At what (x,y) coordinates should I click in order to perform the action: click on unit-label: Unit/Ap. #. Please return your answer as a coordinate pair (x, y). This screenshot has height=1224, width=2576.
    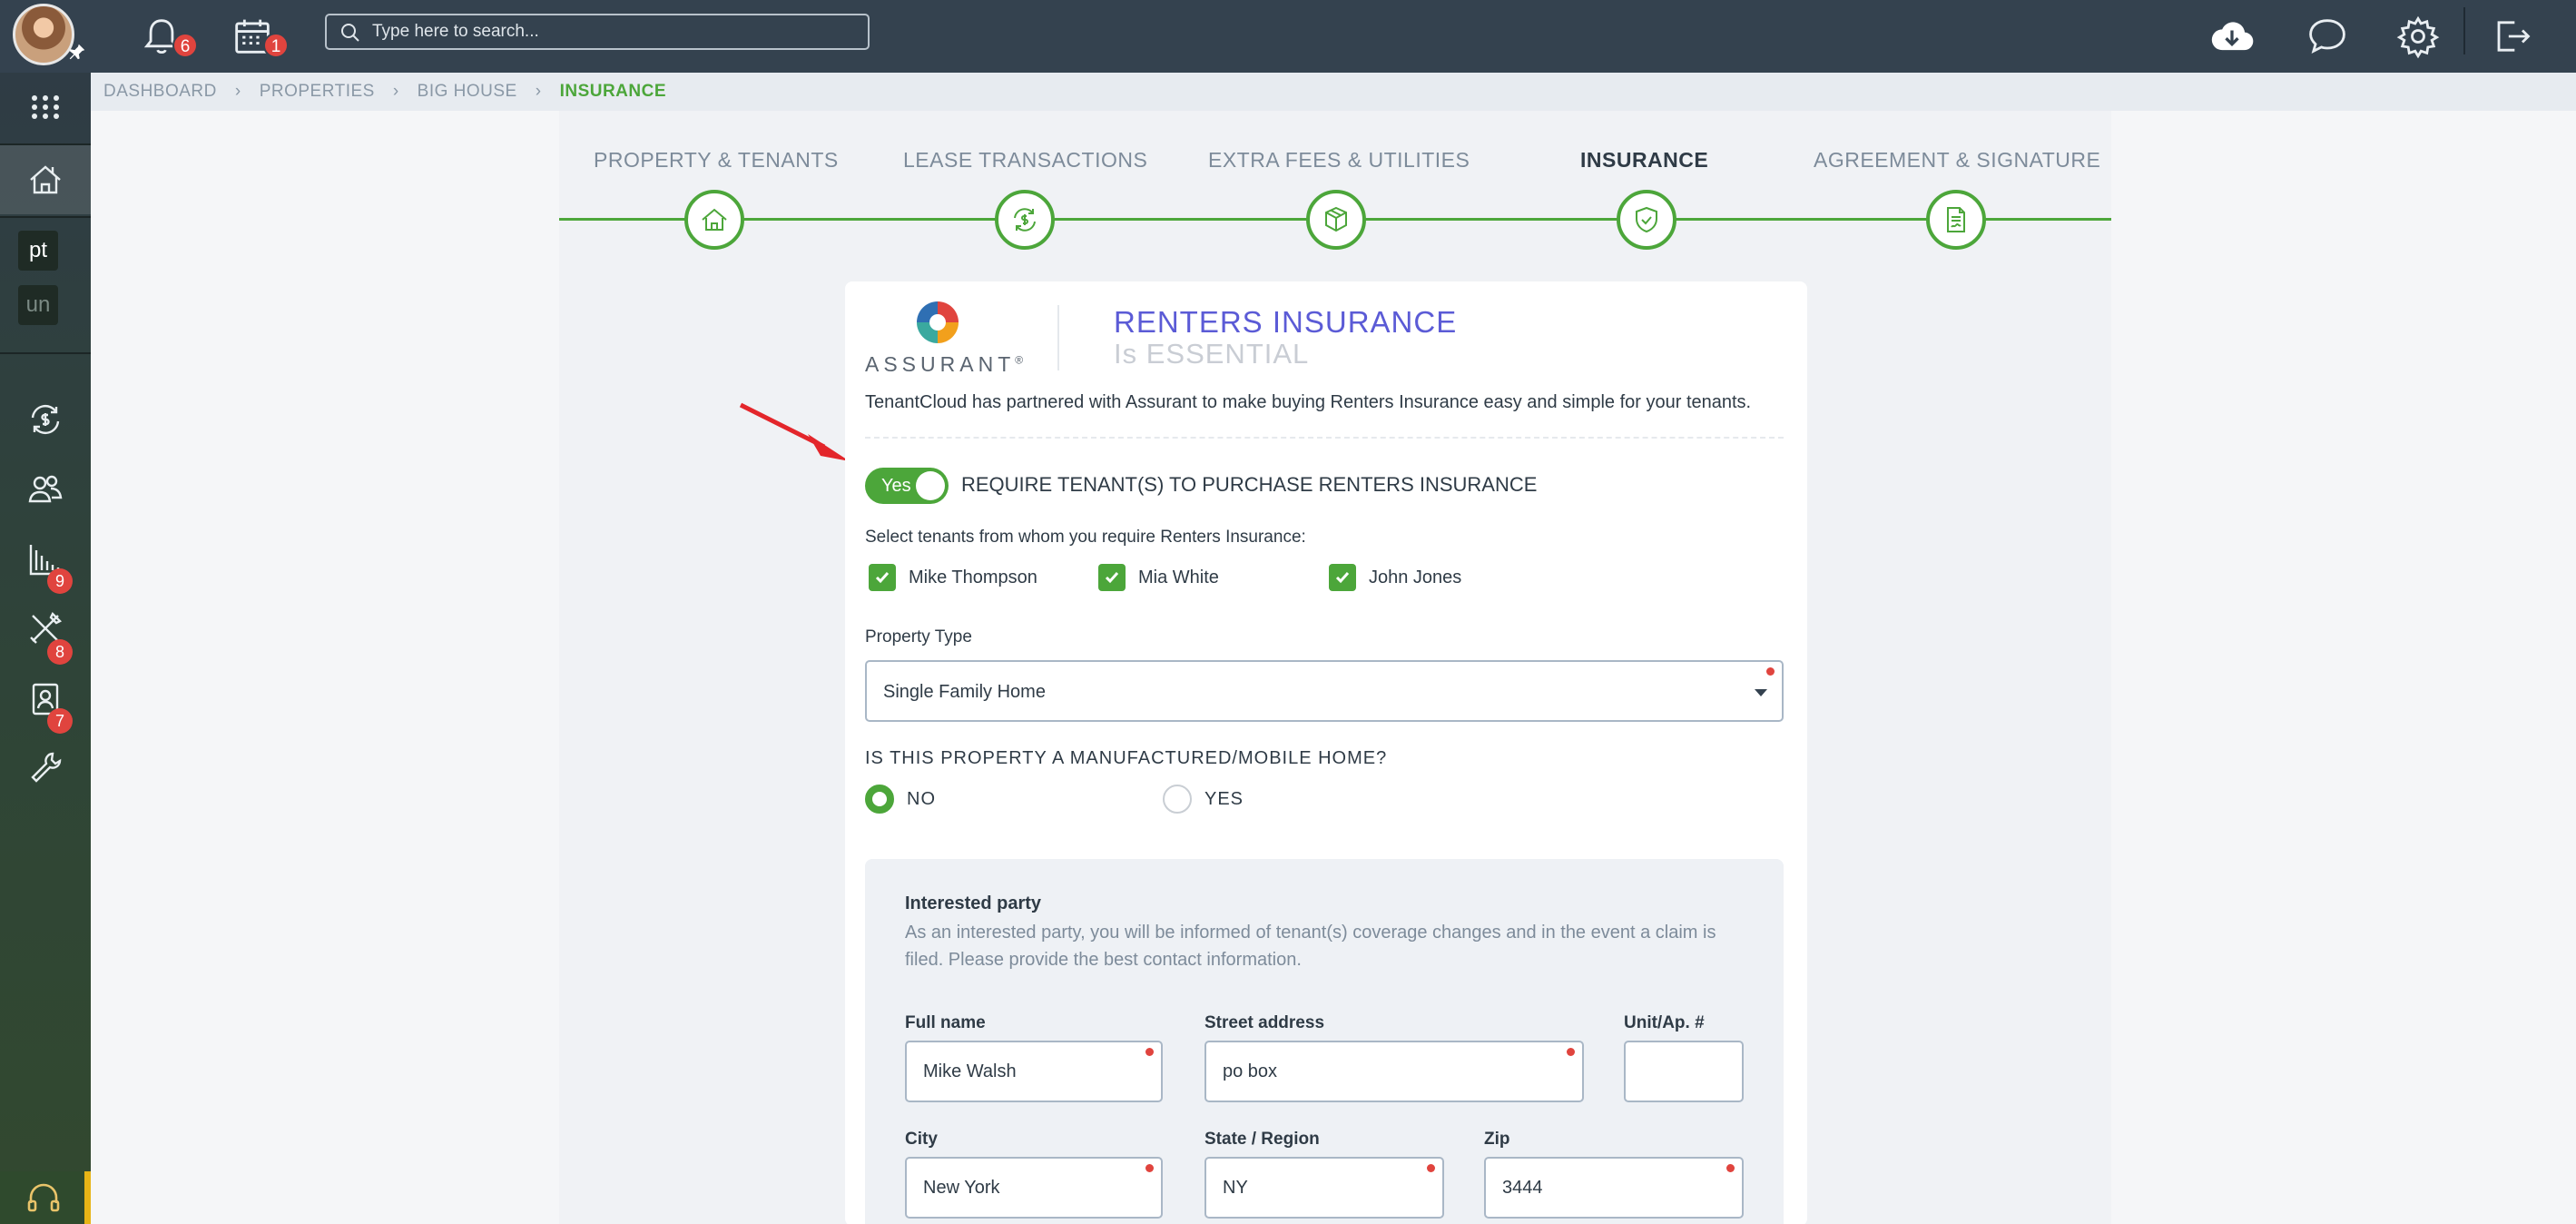
    Looking at the image, I should click on (1664, 1022).